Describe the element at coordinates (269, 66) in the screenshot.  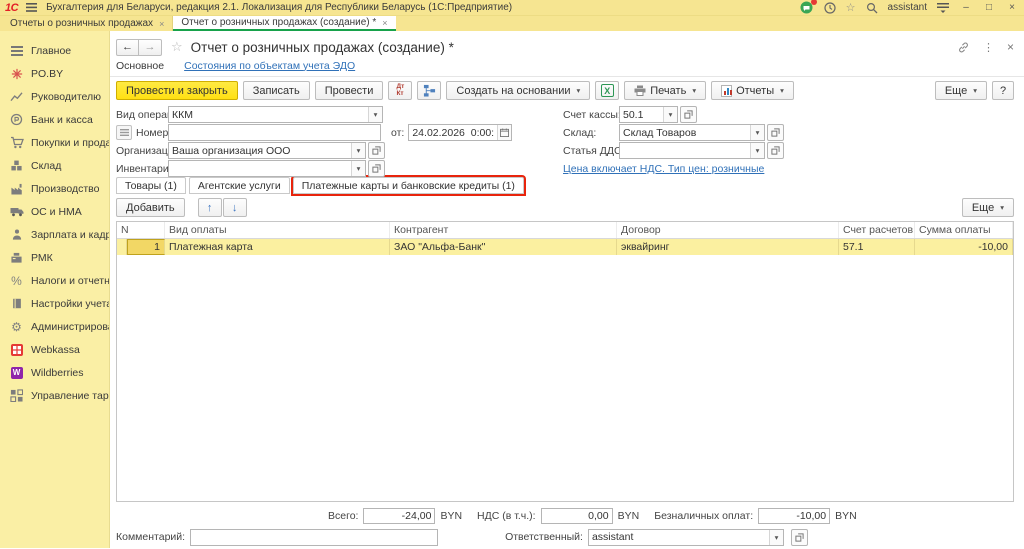
I see `nav-edo-states: Состояния по объектам учета ЭДО` at that location.